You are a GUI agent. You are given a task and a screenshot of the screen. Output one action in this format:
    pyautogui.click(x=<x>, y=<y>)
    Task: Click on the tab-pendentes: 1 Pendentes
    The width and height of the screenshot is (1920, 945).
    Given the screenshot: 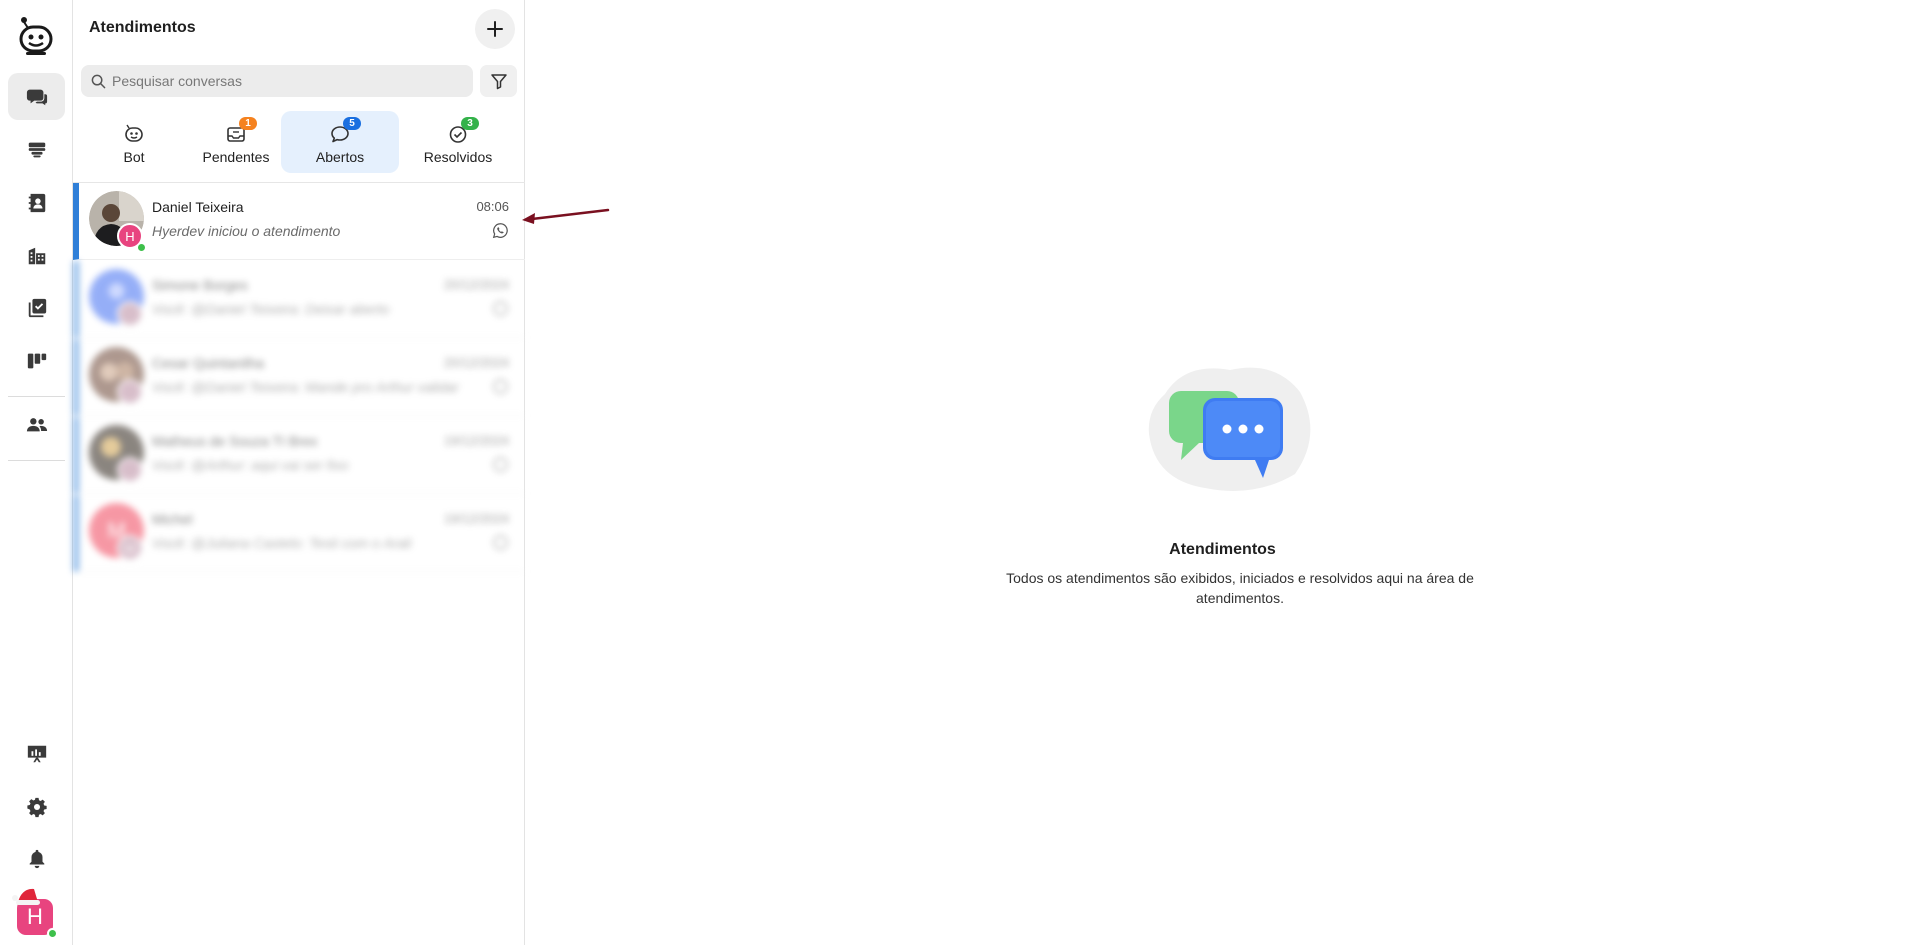 What is the action you would take?
    pyautogui.click(x=236, y=142)
    